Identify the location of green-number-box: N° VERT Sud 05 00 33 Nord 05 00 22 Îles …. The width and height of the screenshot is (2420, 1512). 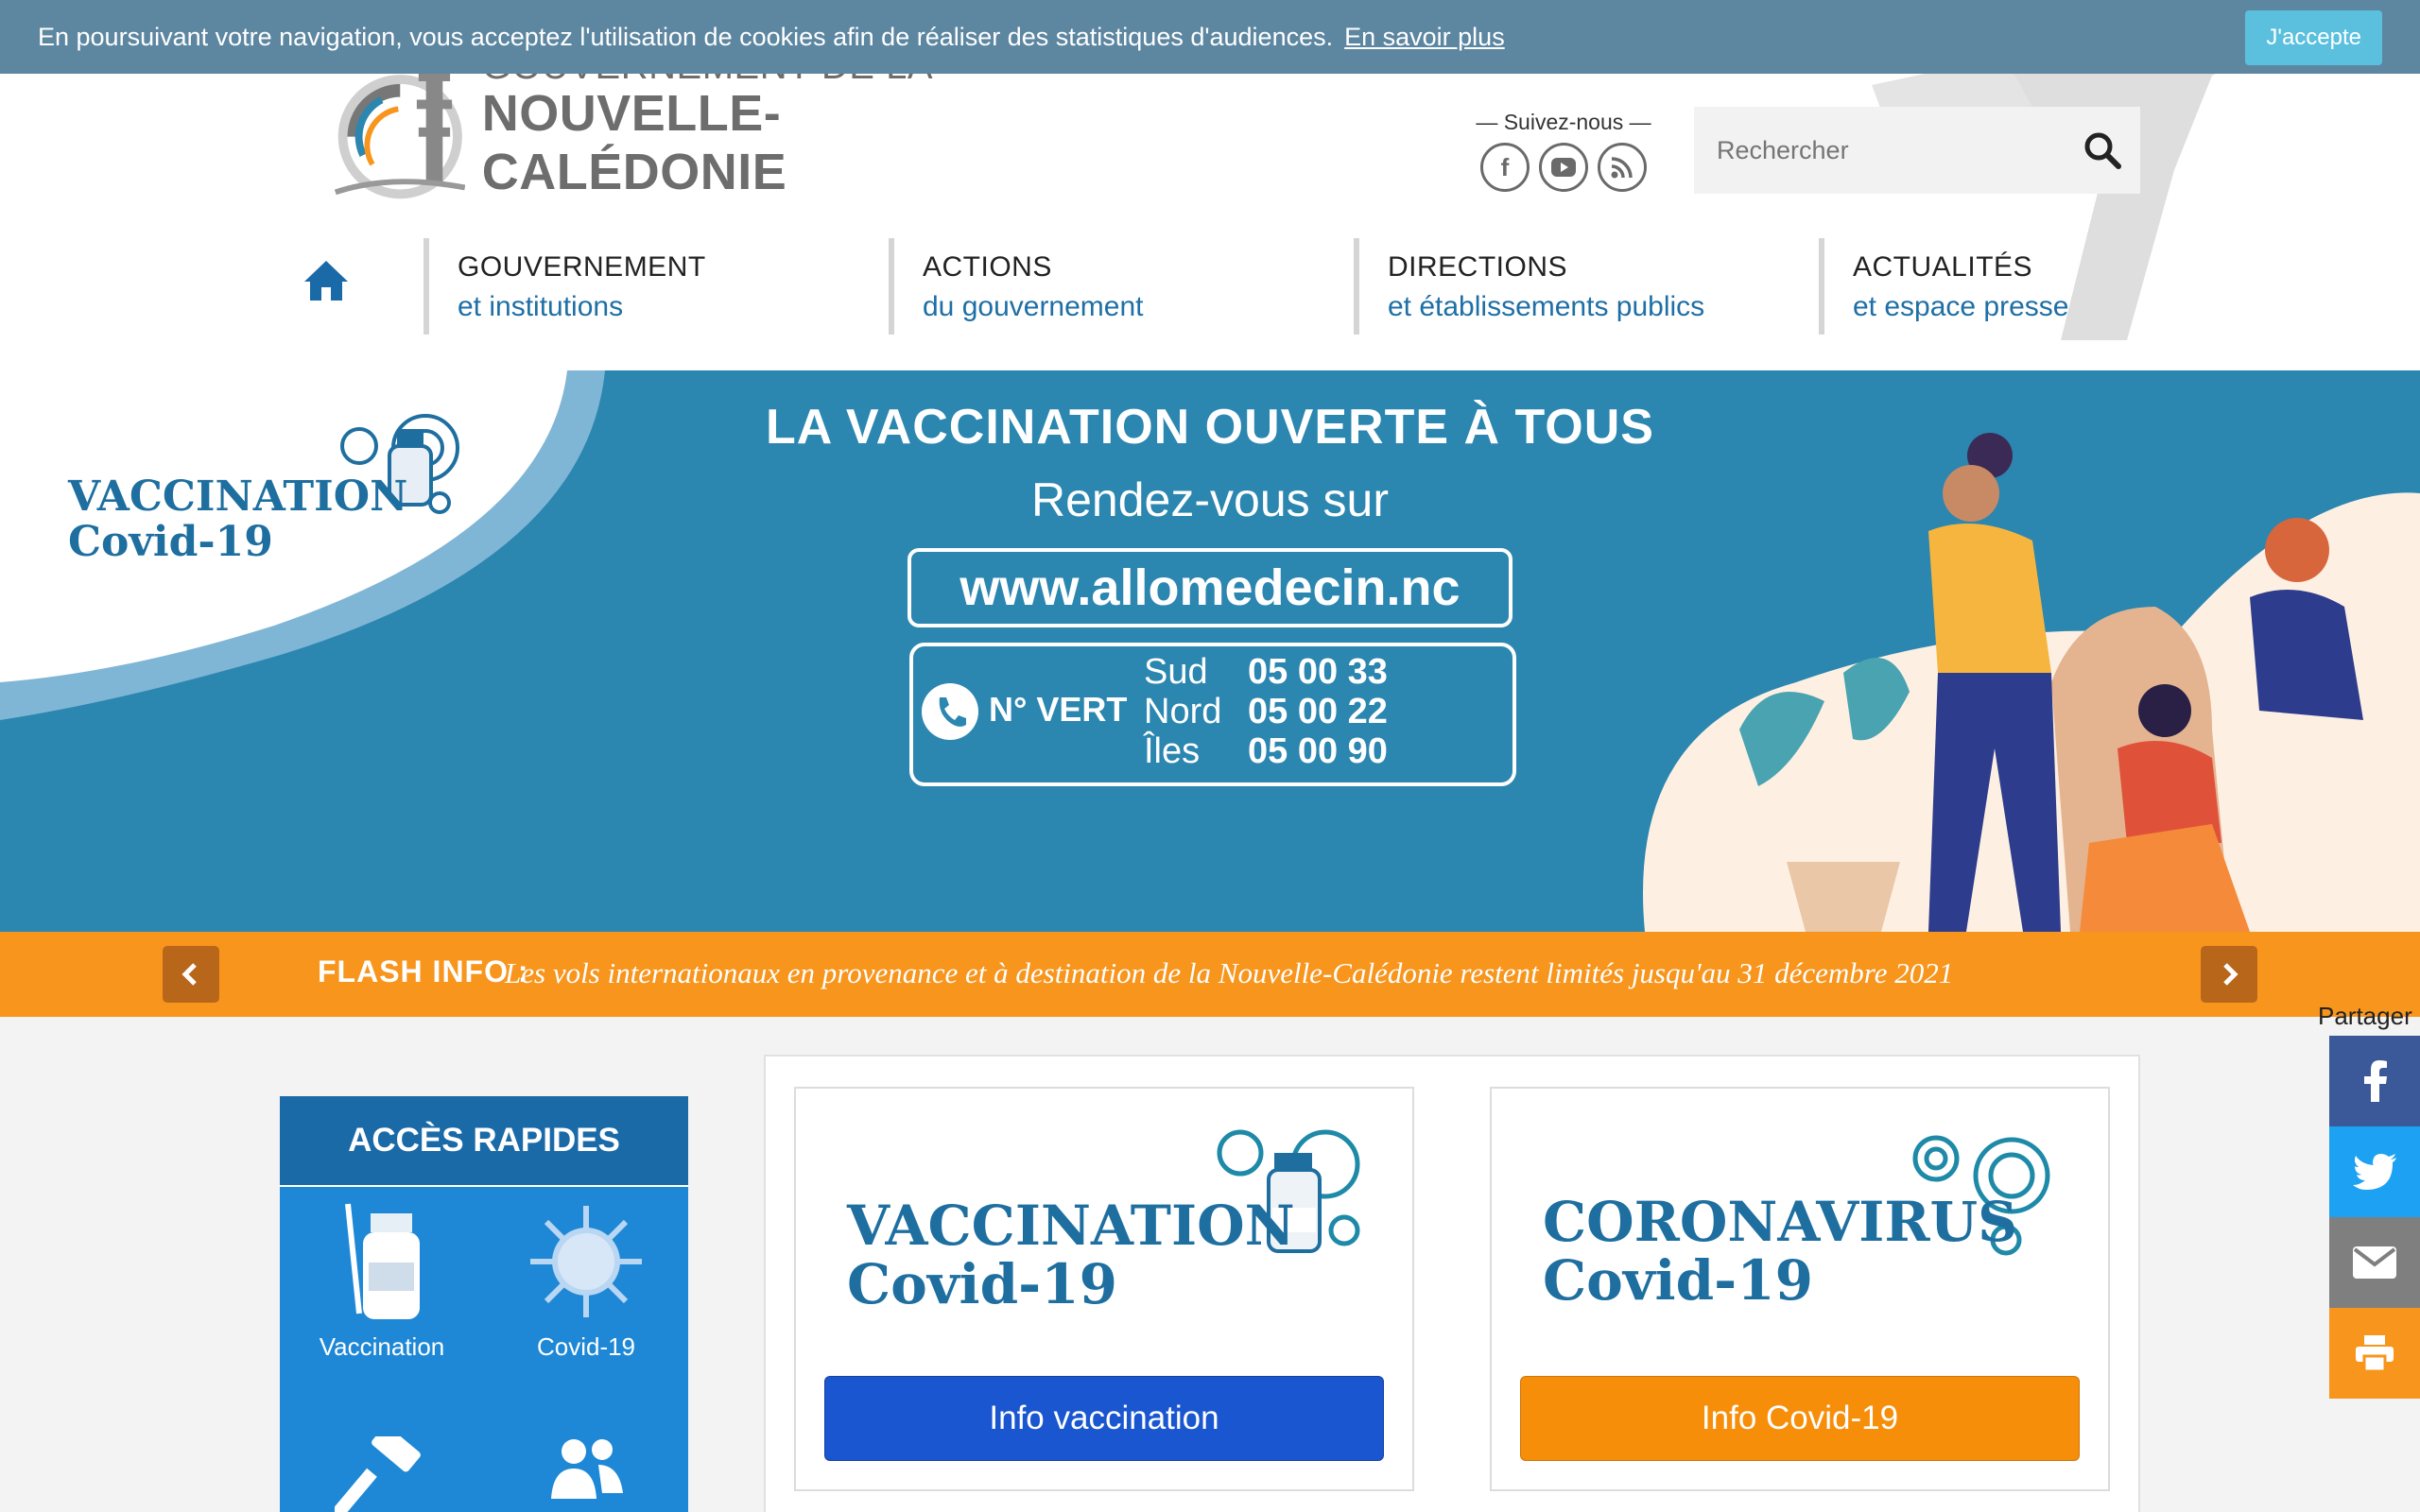
(1212, 714).